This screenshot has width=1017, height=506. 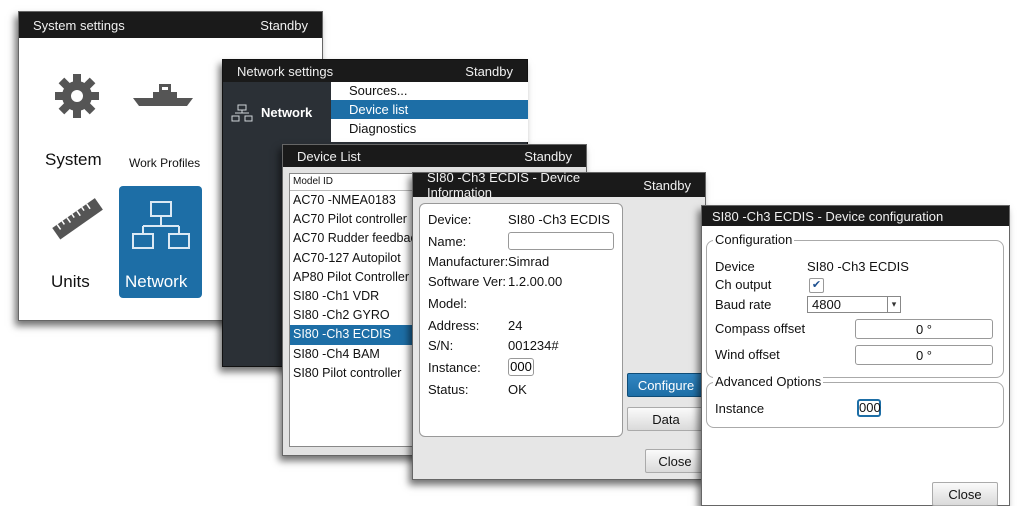 I want to click on device-list-row: SI80 -Ch2 GYRO, so click(x=360, y=315).